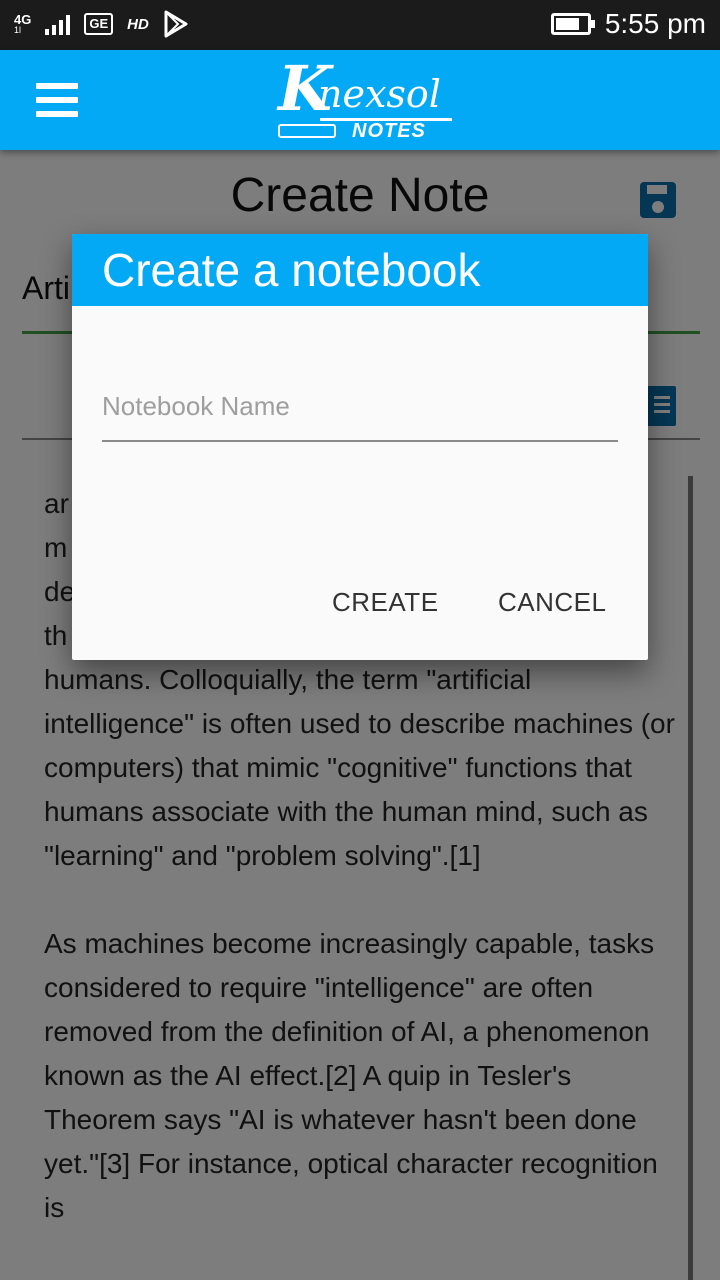 The width and height of the screenshot is (720, 1280). Describe the element at coordinates (655, 23) in the screenshot. I see `clock: 5:55 pm` at that location.